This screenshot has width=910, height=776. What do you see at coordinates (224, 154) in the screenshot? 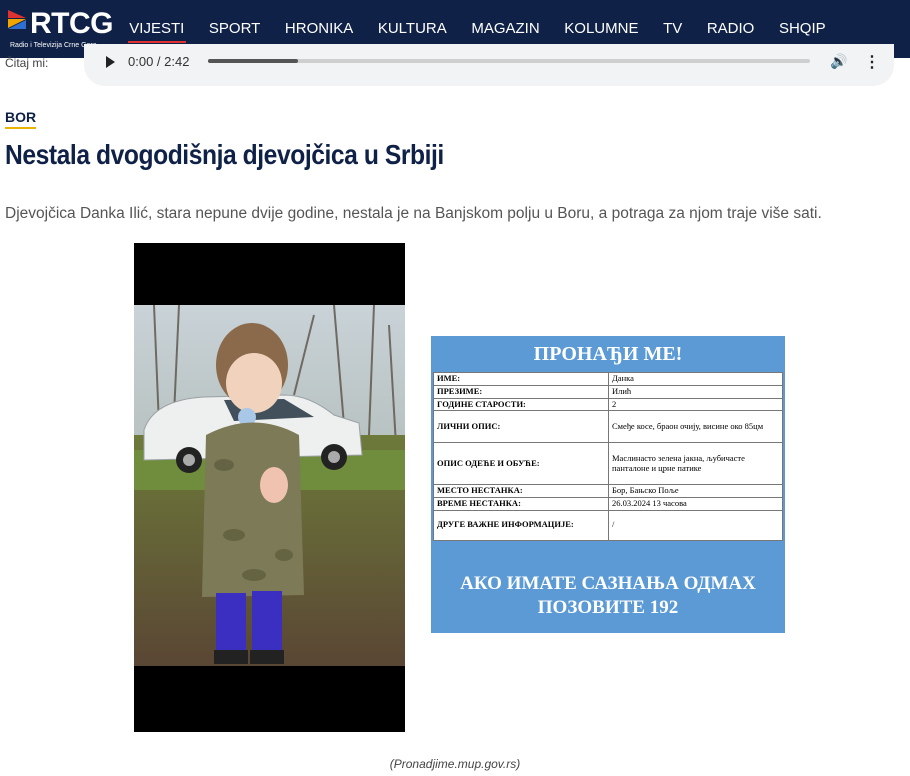
I see `article-headline: Nestala dvogodišnja djevojčica u Srbiji` at bounding box center [224, 154].